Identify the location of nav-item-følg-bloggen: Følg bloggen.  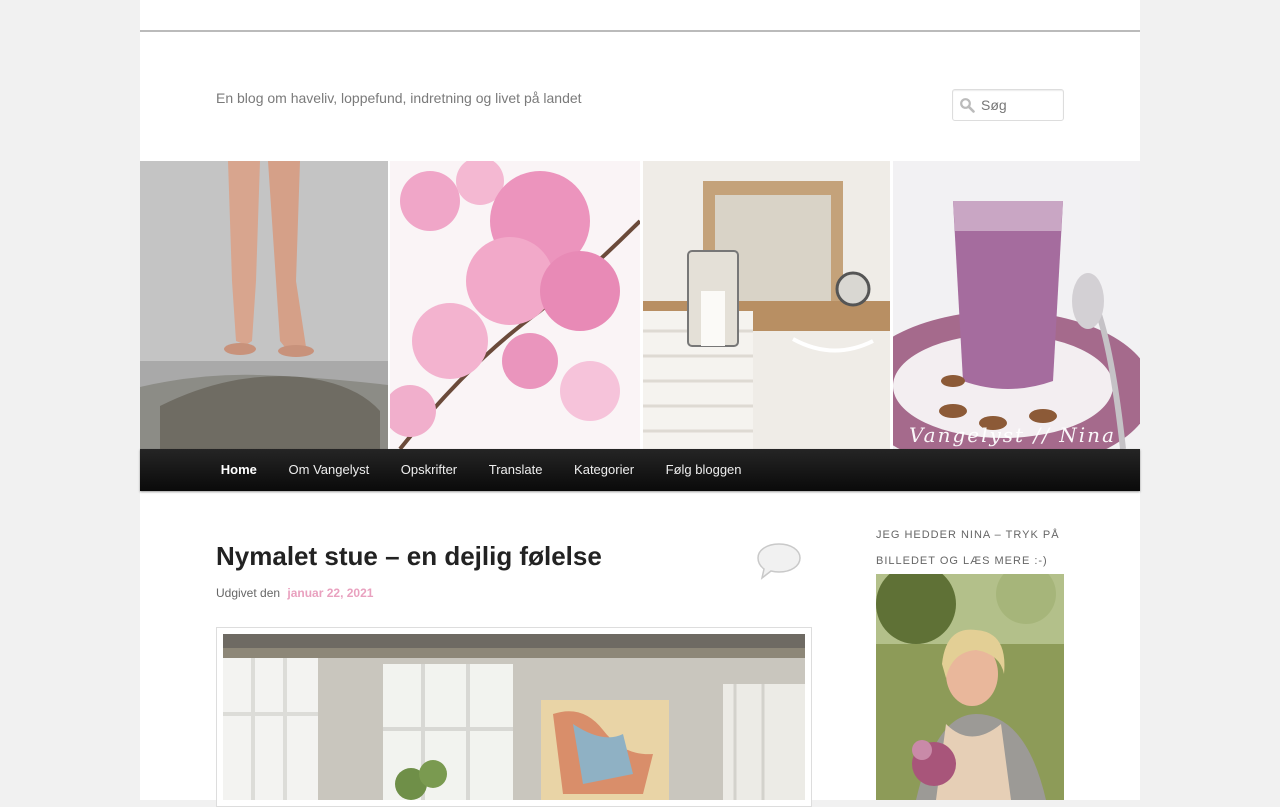
(703, 470).